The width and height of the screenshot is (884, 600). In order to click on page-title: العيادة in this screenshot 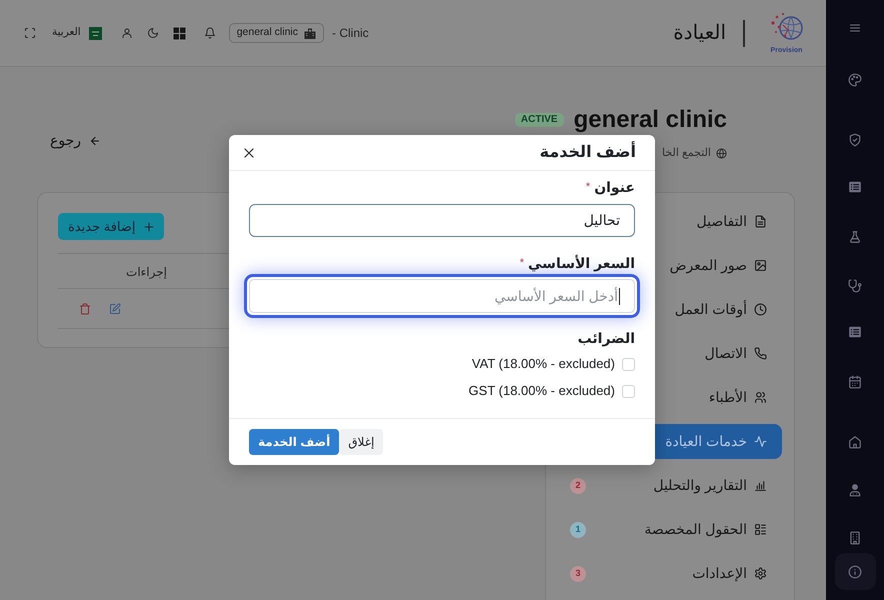, I will do `click(699, 33)`.